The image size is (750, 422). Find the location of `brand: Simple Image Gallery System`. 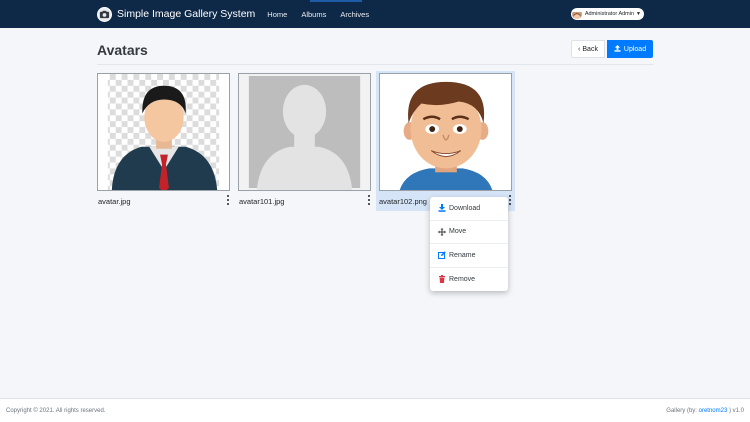

brand: Simple Image Gallery System is located at coordinates (176, 14).